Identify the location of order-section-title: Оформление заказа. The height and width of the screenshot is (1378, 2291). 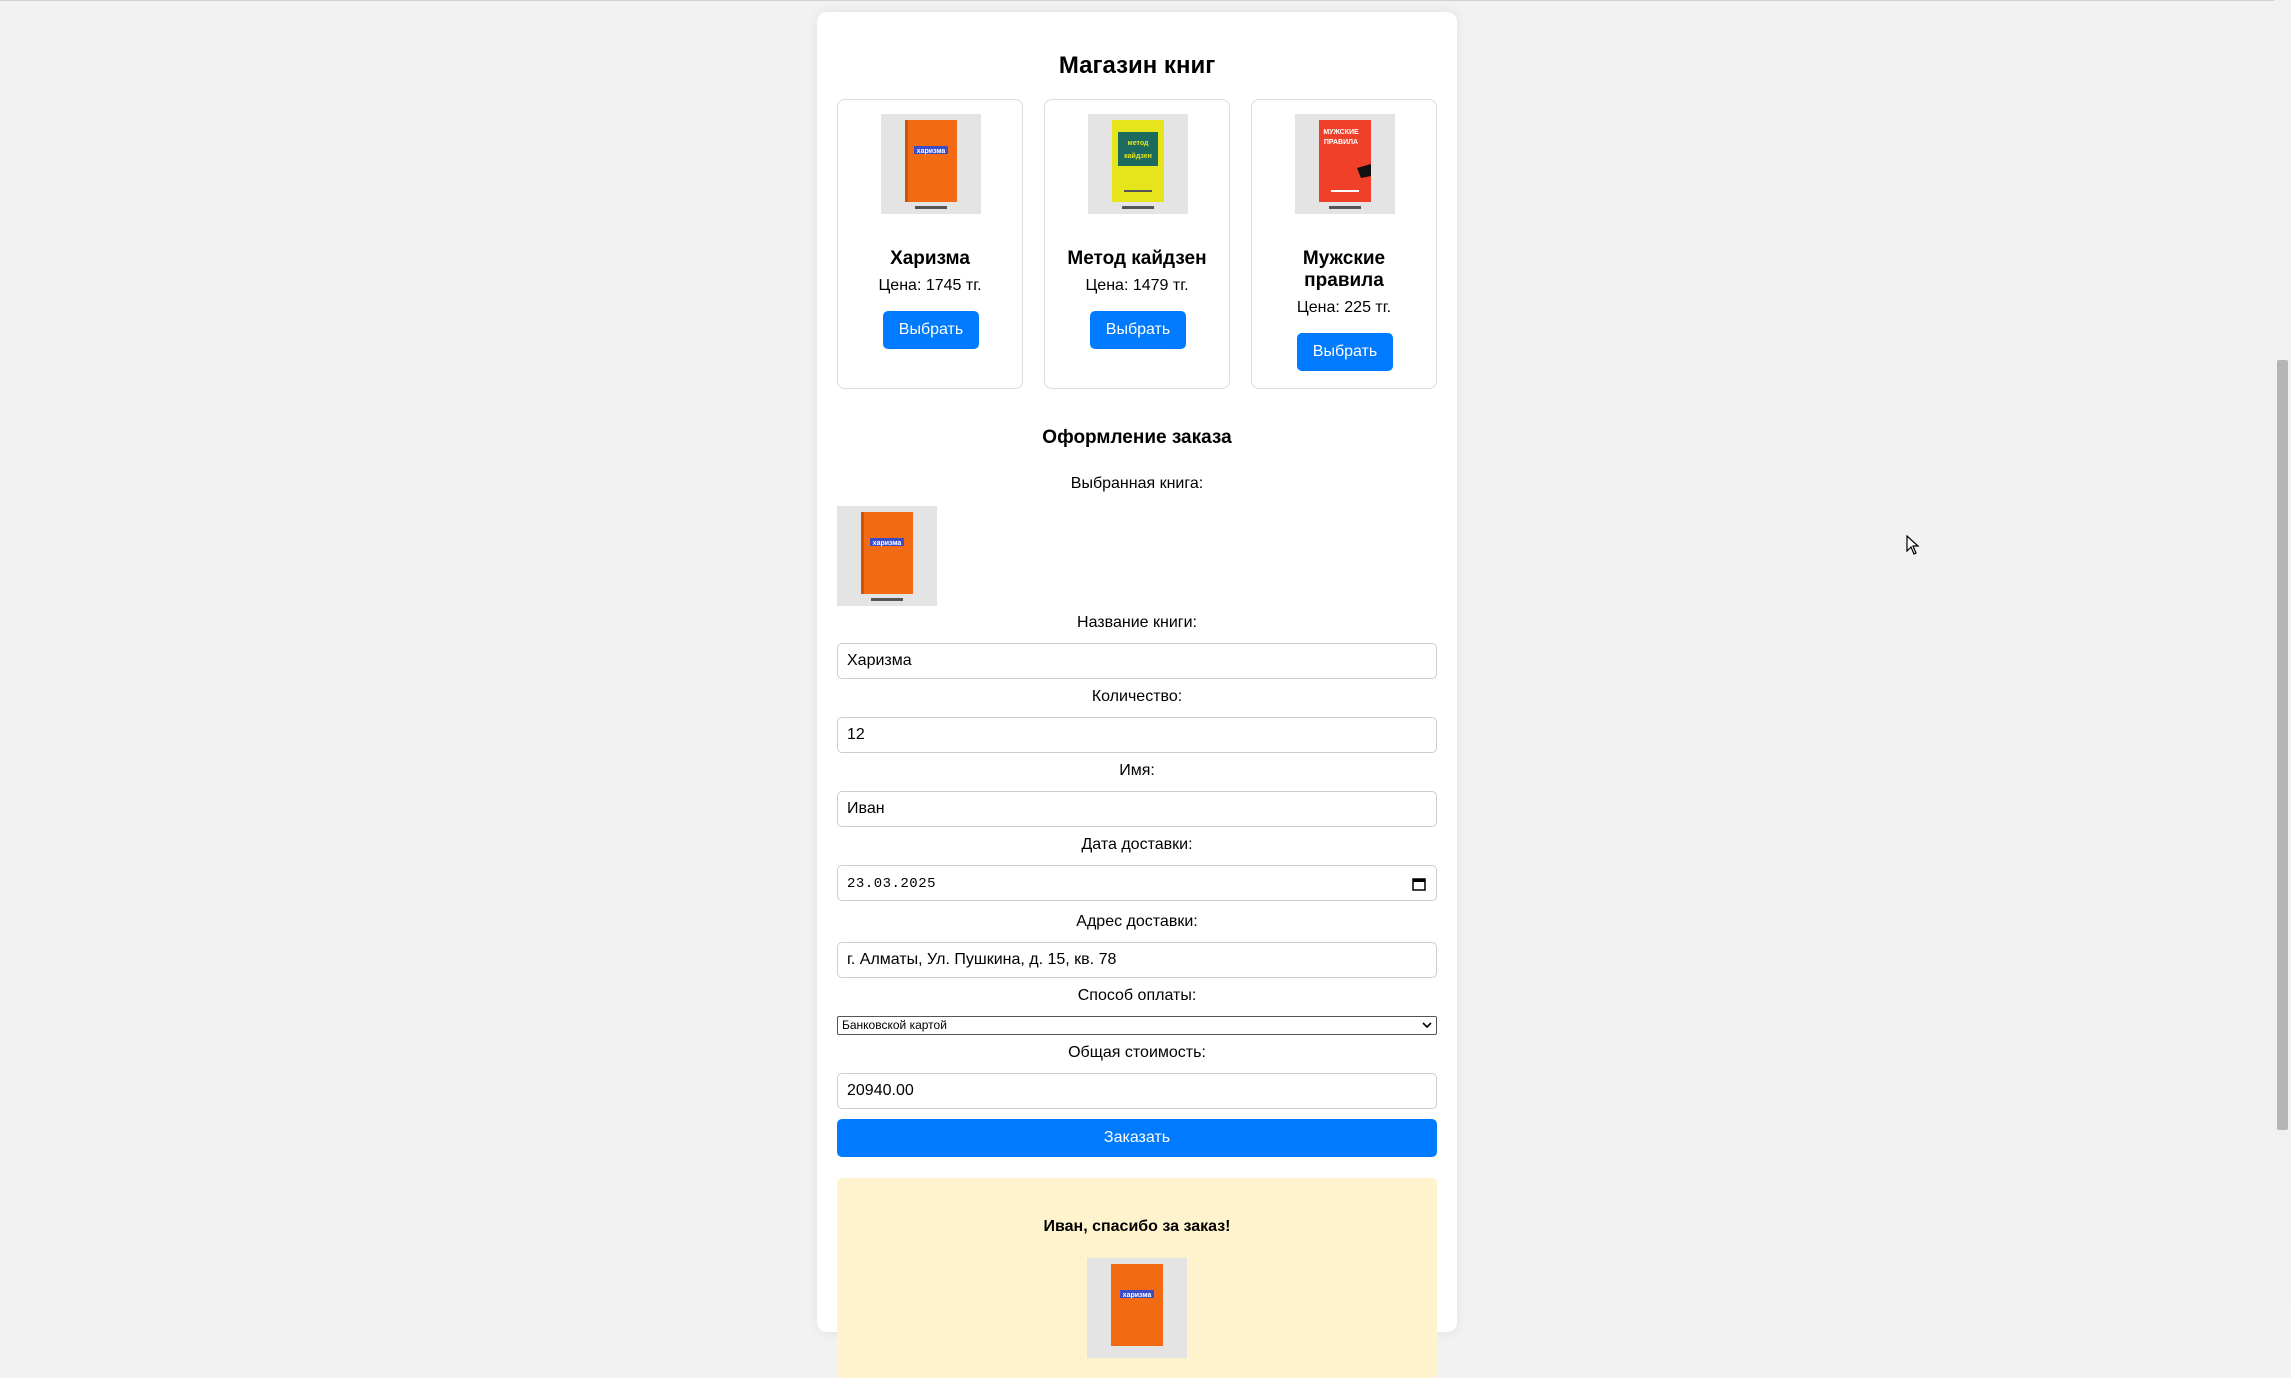
(1137, 437).